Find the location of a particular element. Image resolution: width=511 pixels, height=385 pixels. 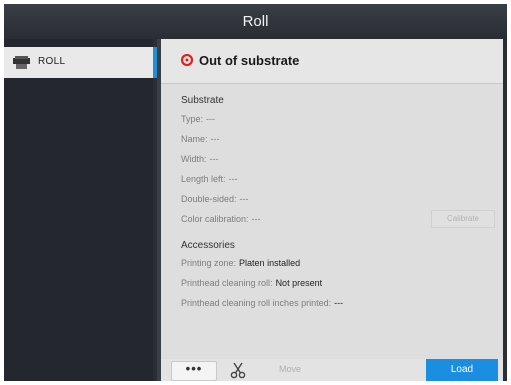

window-title: Roll is located at coordinates (255, 21).